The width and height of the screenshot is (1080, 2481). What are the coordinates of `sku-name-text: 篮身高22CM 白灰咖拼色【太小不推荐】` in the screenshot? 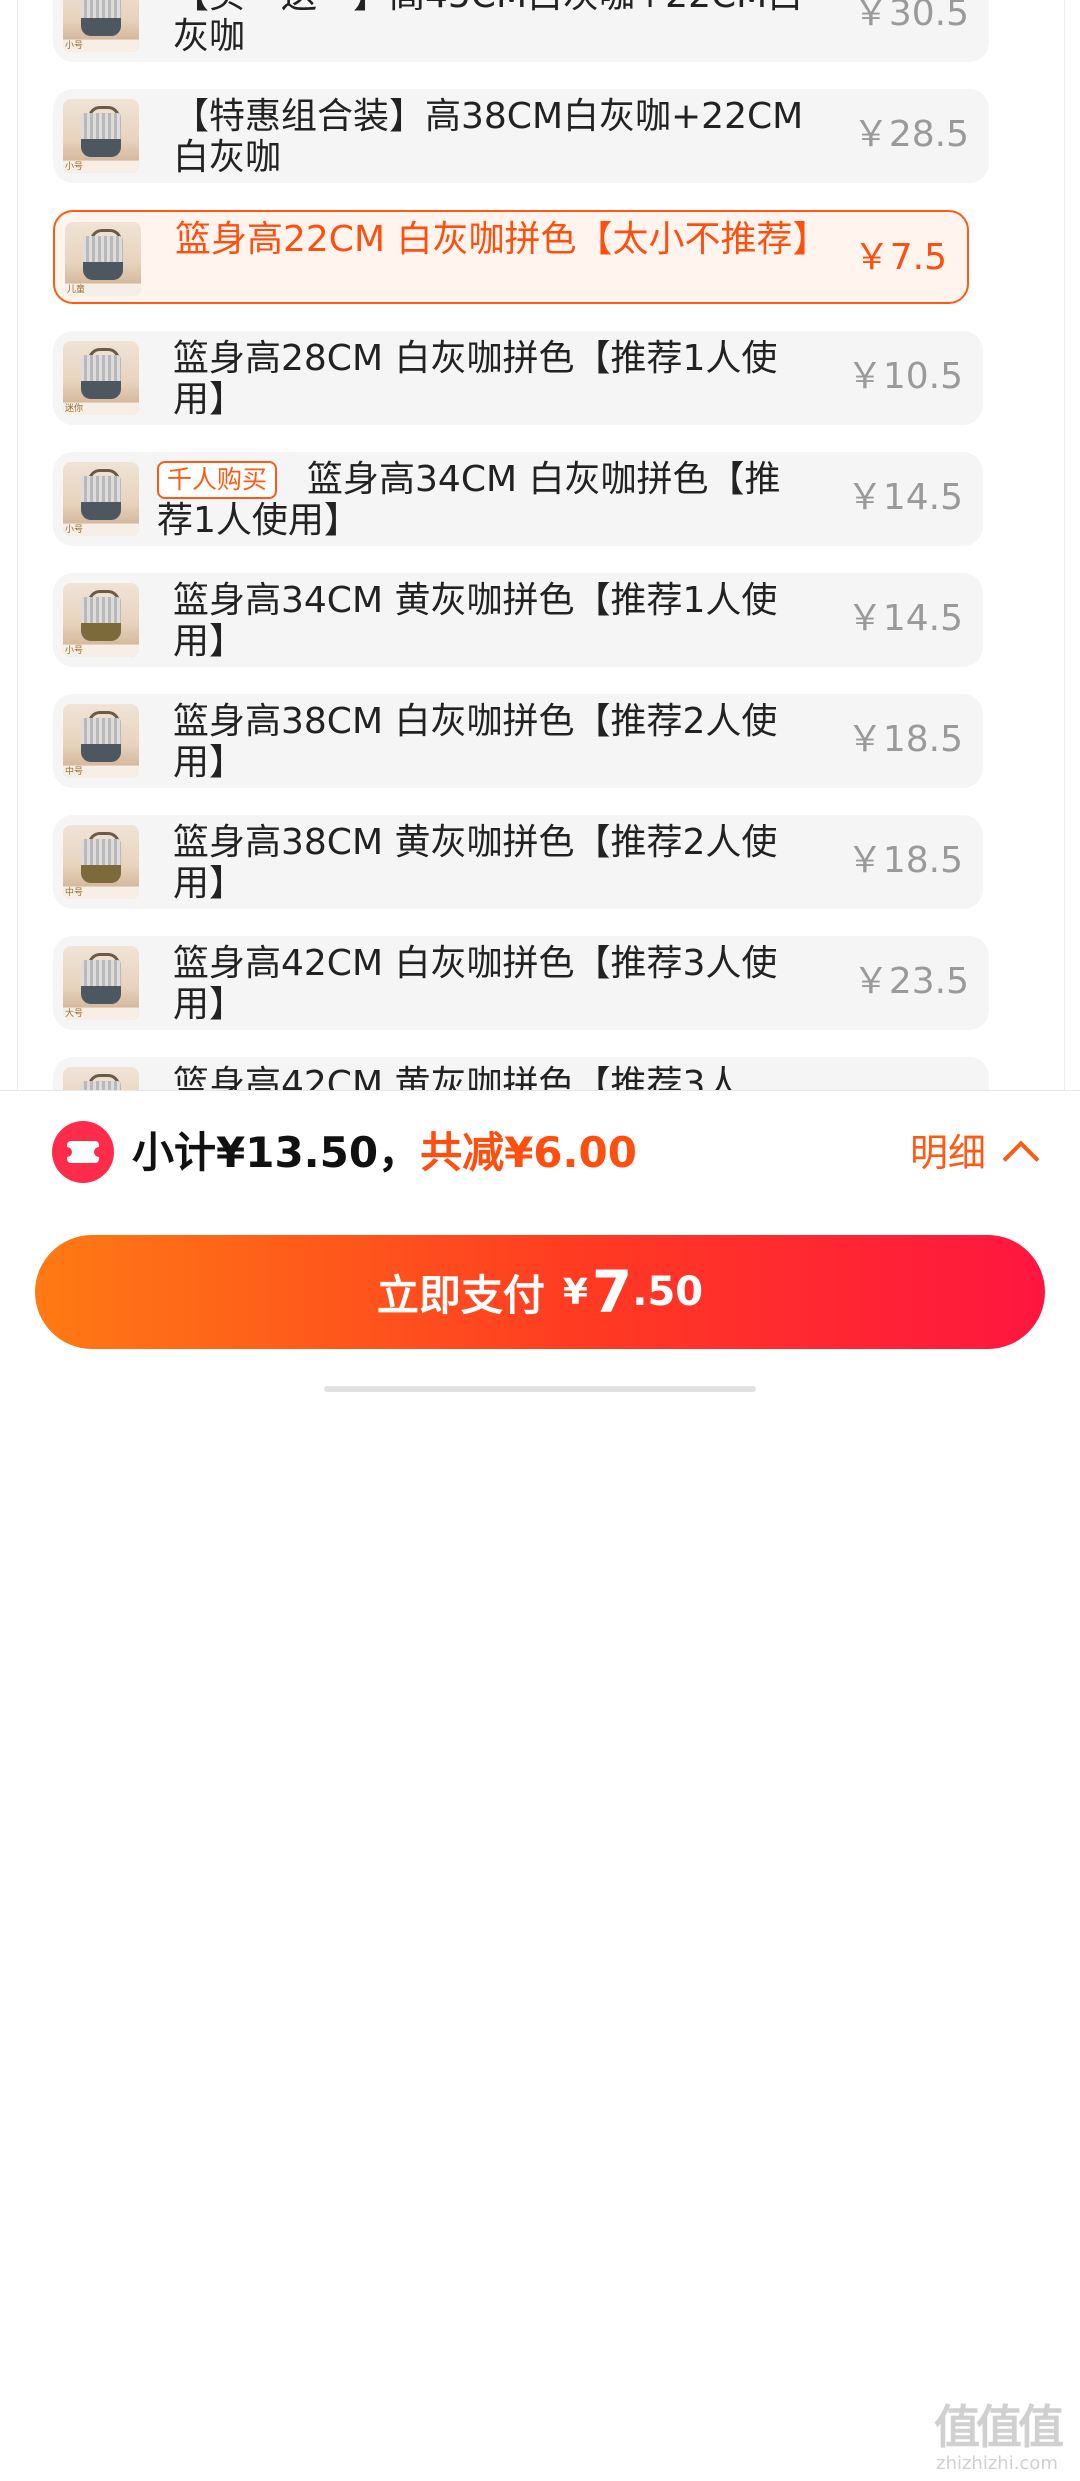 It's located at (502, 239).